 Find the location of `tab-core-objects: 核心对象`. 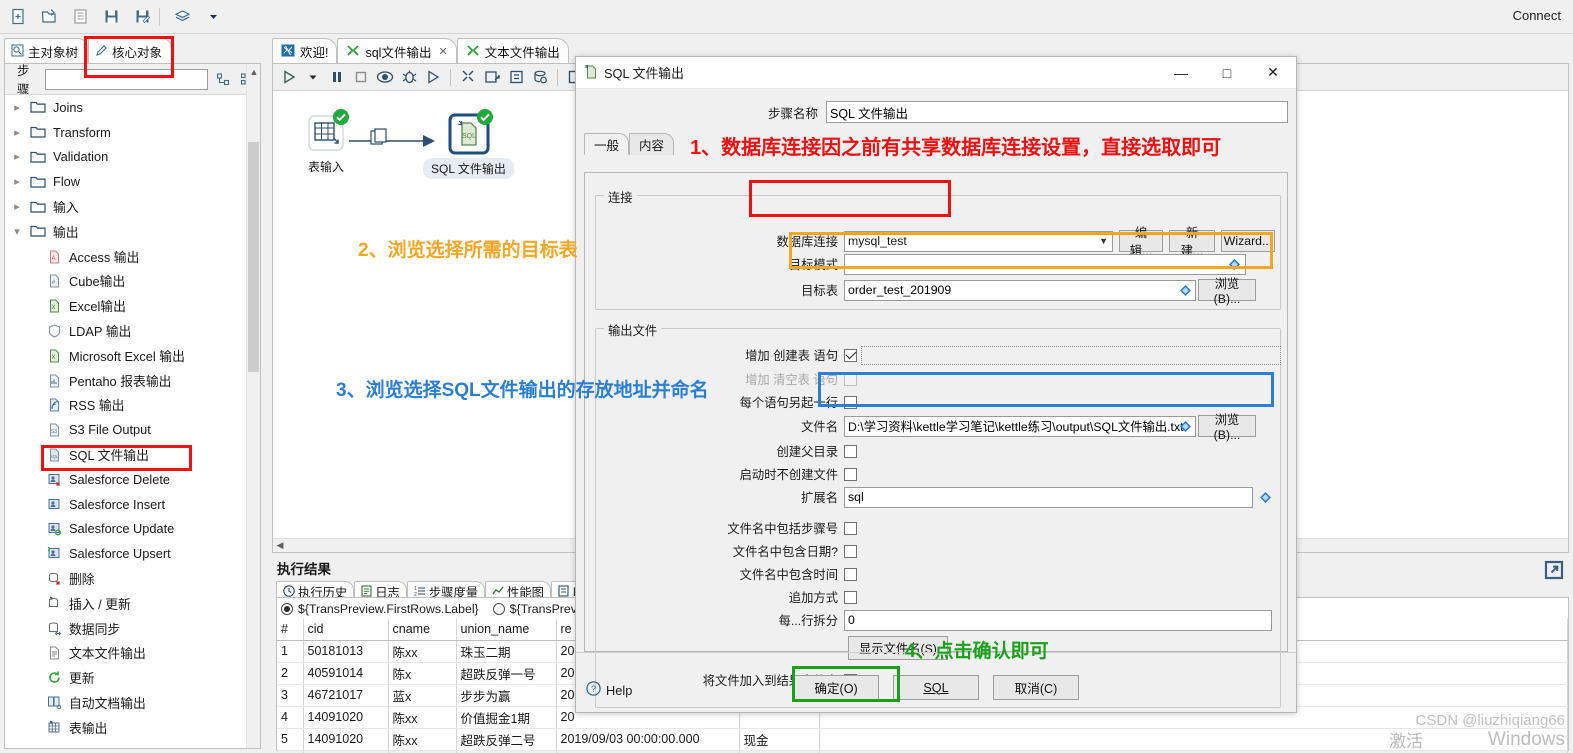

tab-core-objects: 核心对象 is located at coordinates (130, 51).